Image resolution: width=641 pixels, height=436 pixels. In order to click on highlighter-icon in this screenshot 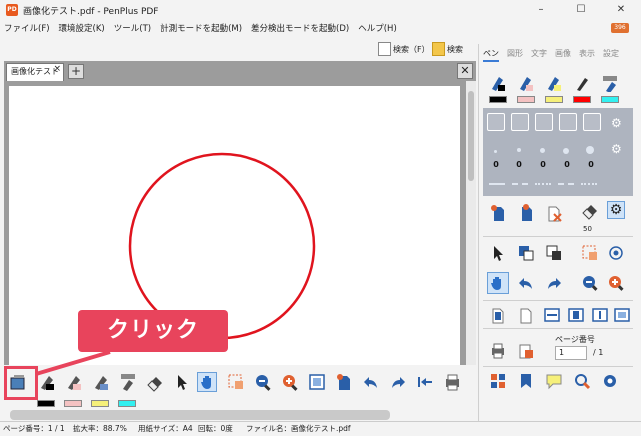, I will do `click(101, 382)`.